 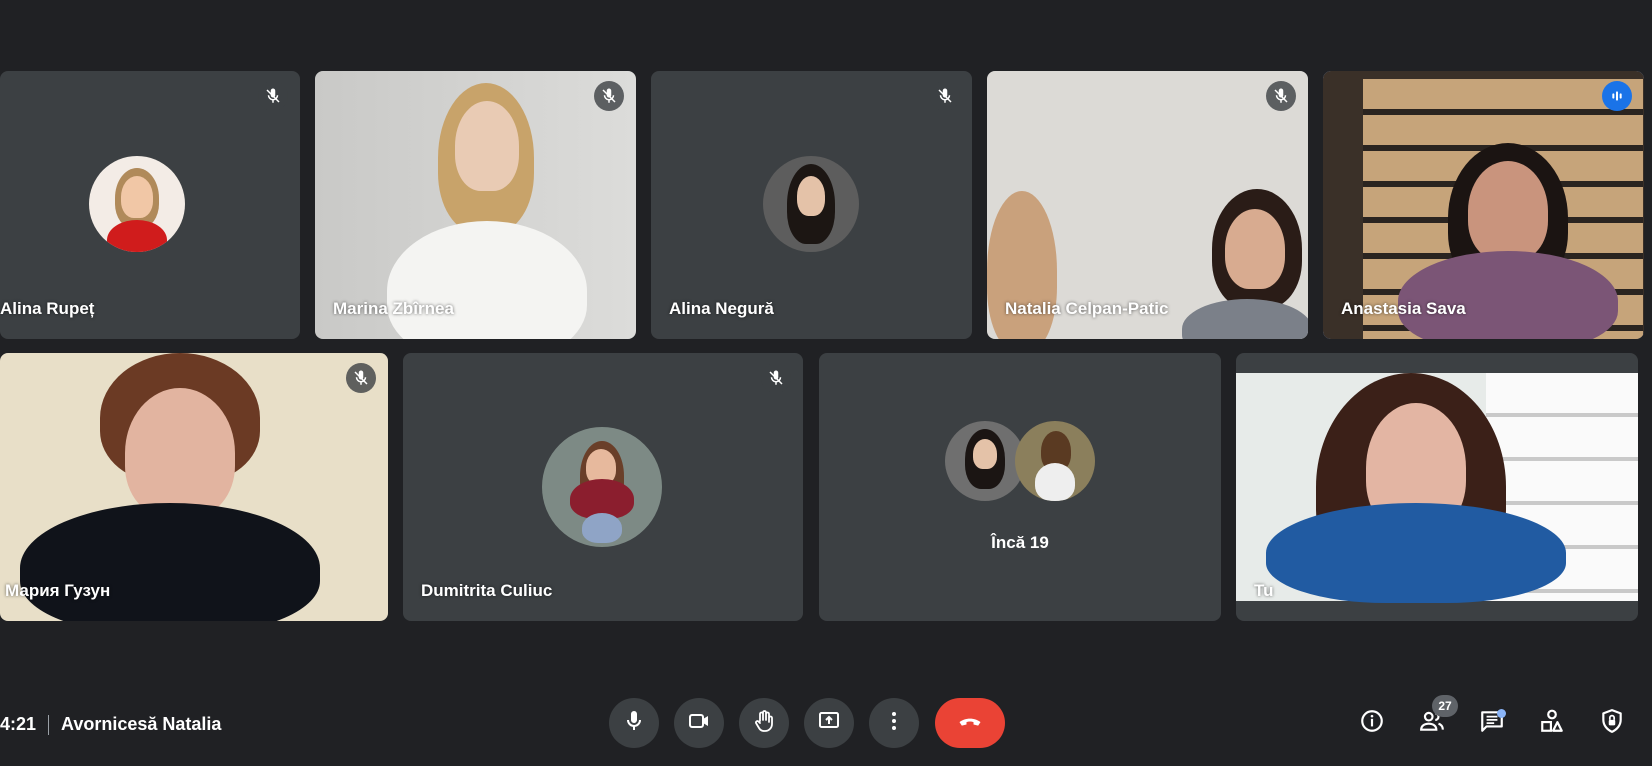 I want to click on host-controls-button, so click(x=1612, y=723).